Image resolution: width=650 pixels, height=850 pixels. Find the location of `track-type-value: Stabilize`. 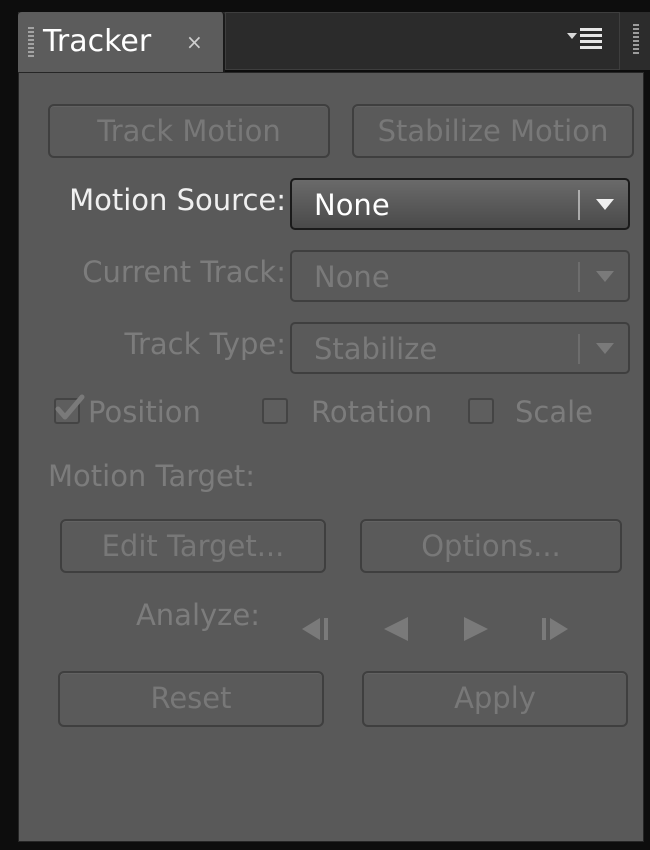

track-type-value: Stabilize is located at coordinates (376, 349).